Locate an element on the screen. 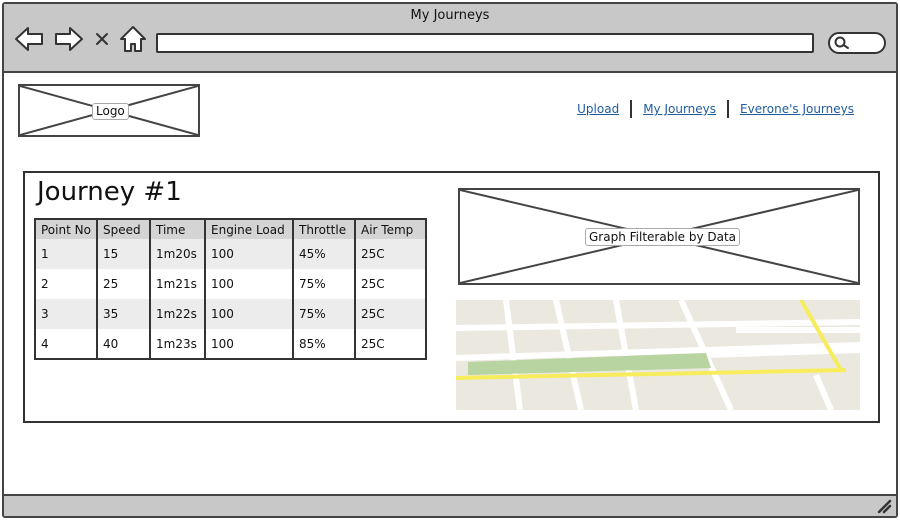  top-nav: Upload My Journeys Everone's Journeys is located at coordinates (715, 109).